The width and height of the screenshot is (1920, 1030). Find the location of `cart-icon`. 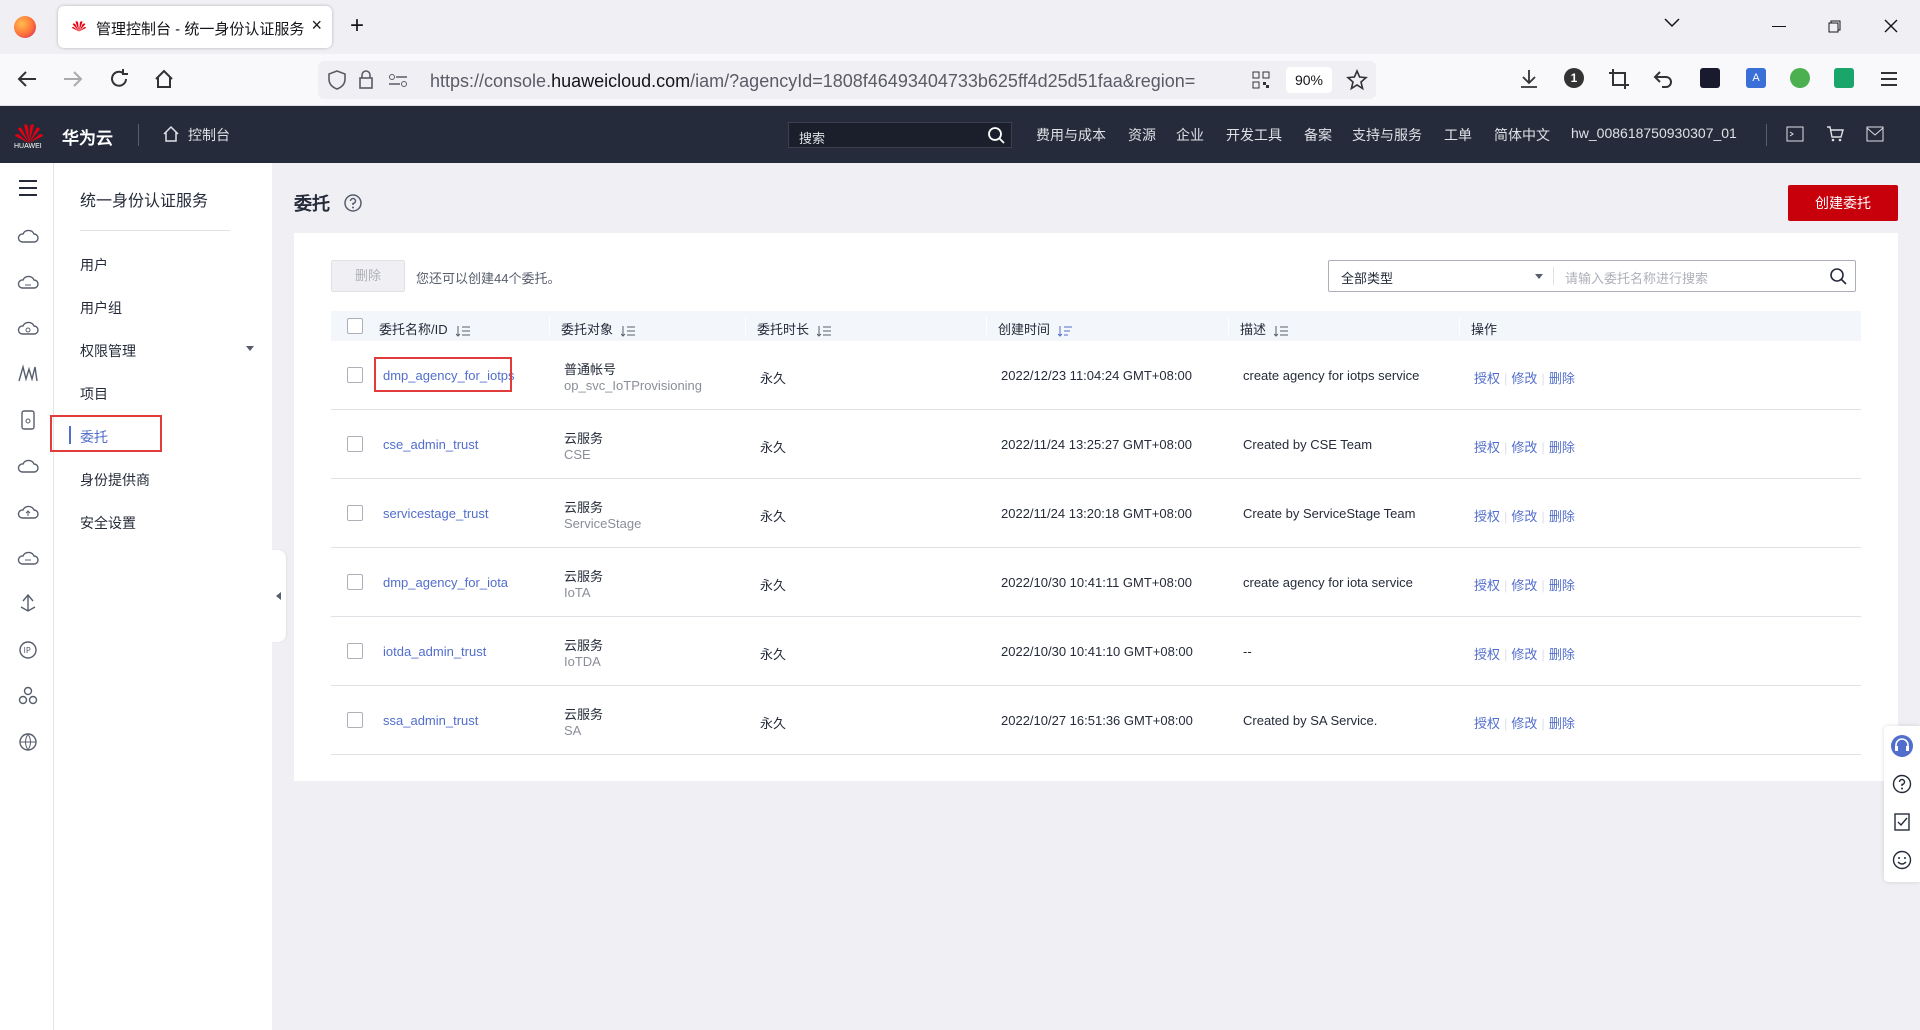

cart-icon is located at coordinates (1835, 134).